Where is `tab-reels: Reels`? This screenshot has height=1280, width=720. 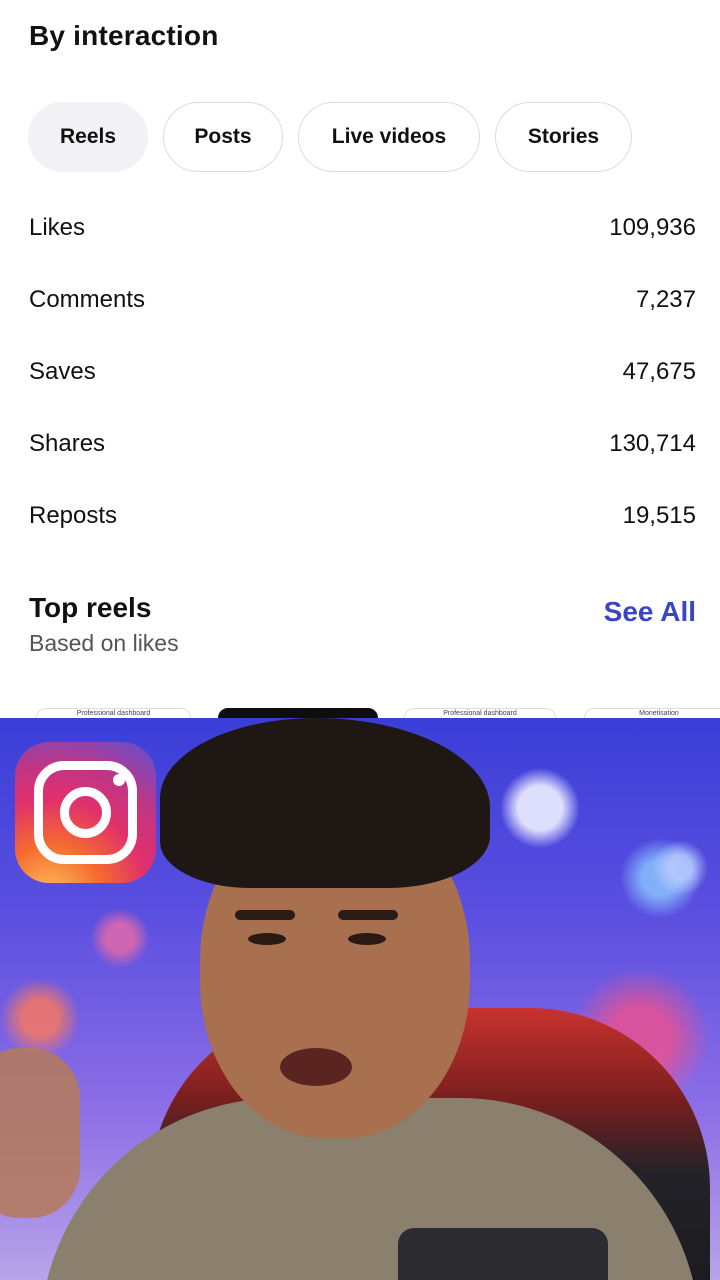
tab-reels: Reels is located at coordinates (88, 137).